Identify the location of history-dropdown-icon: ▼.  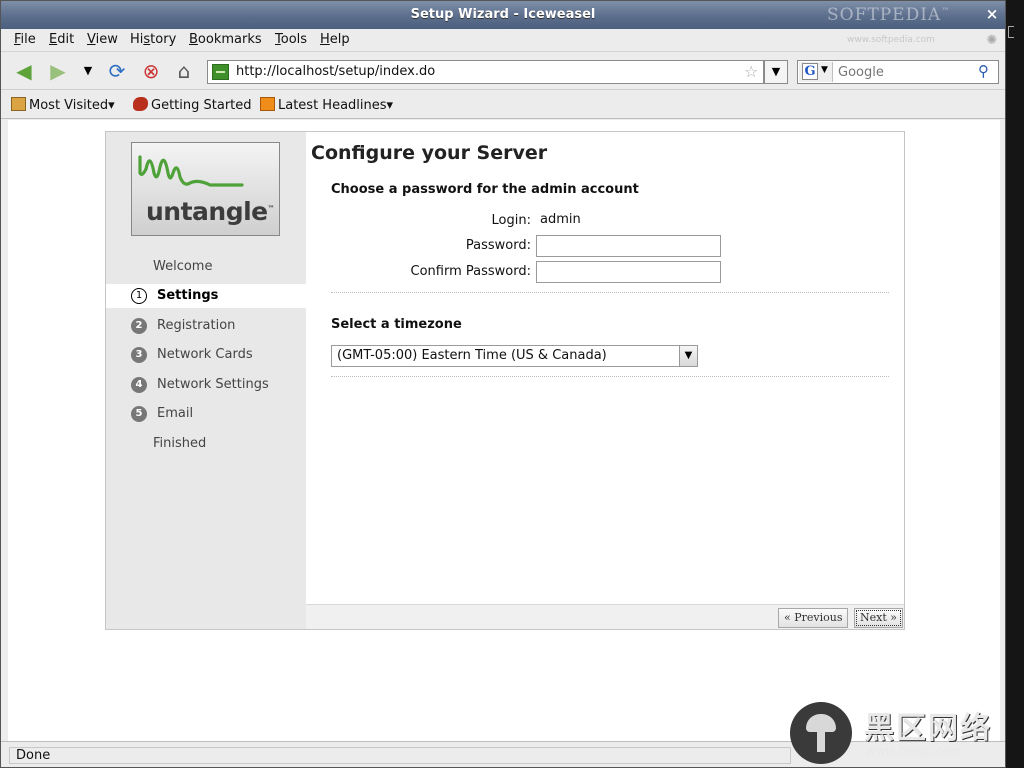
(88, 71).